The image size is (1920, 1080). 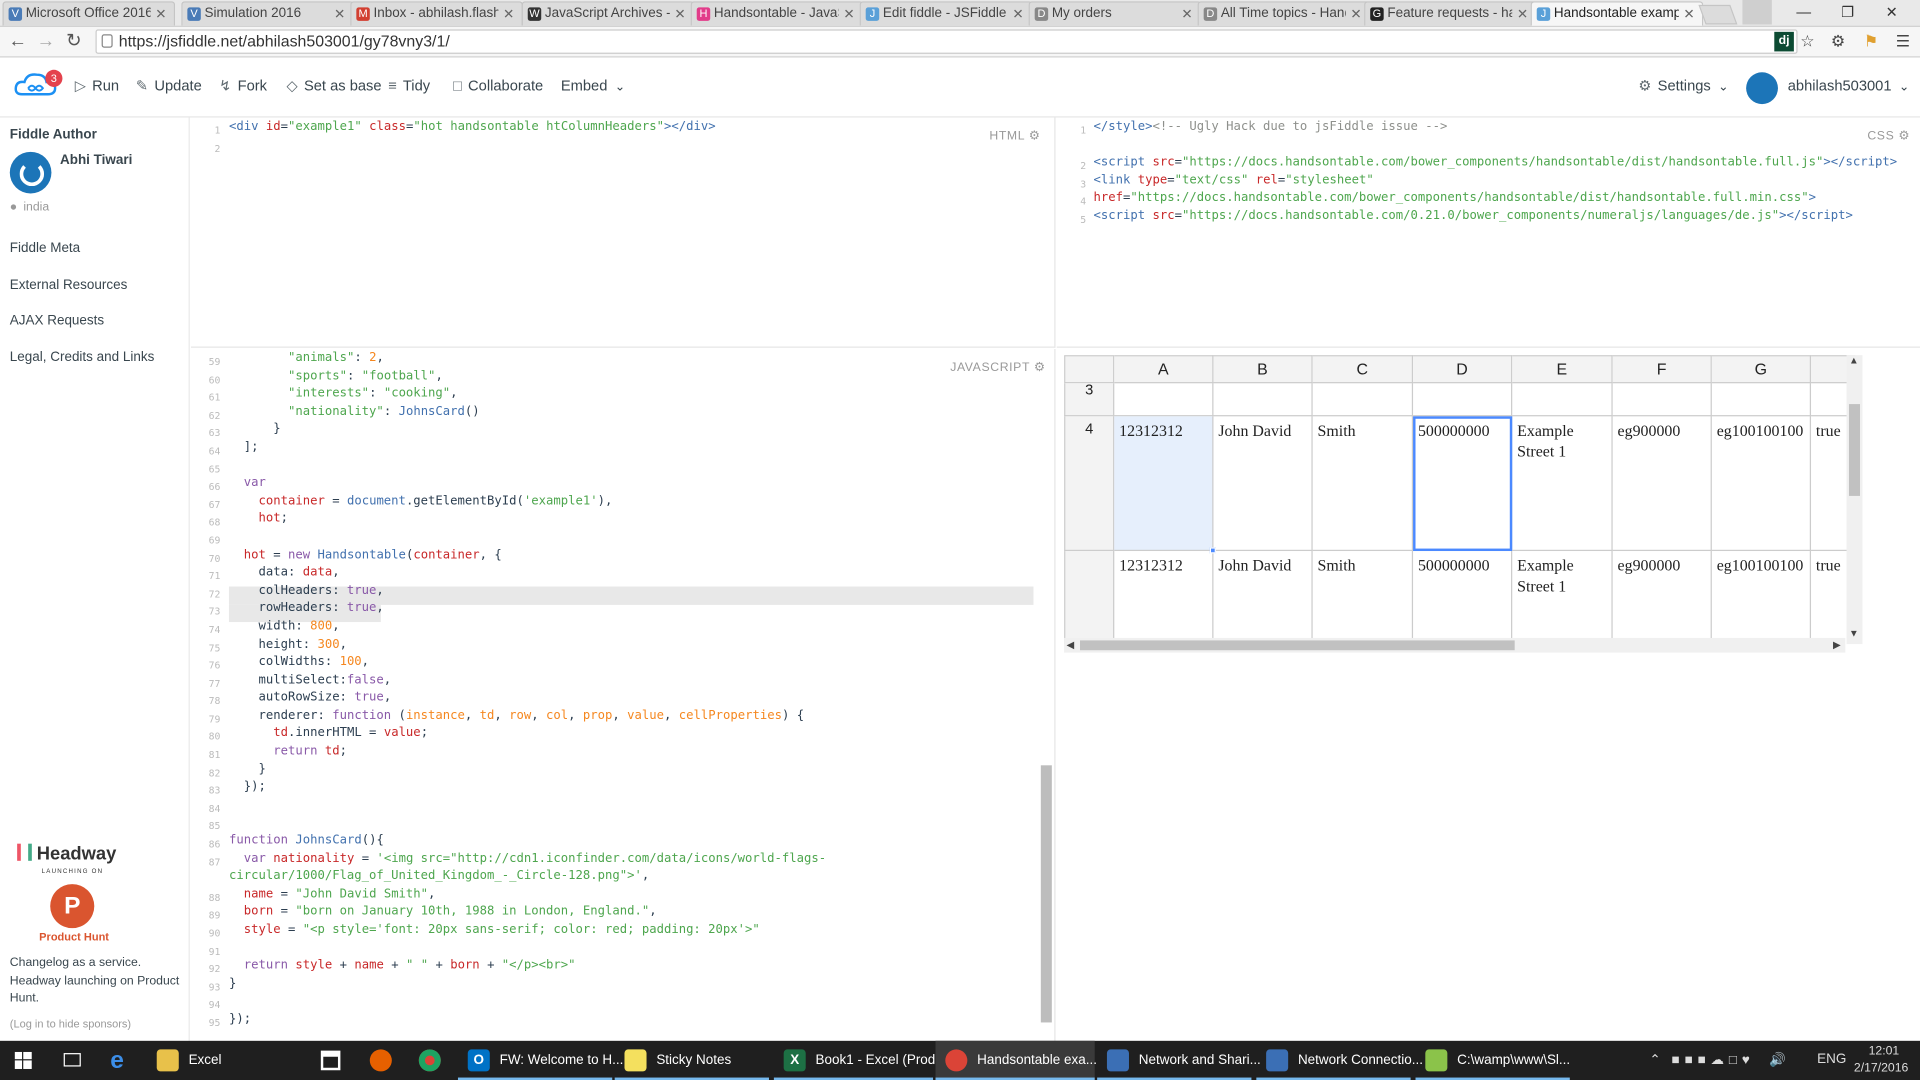 I want to click on taskbar-item-excel-folder: Excel, so click(x=226, y=1060).